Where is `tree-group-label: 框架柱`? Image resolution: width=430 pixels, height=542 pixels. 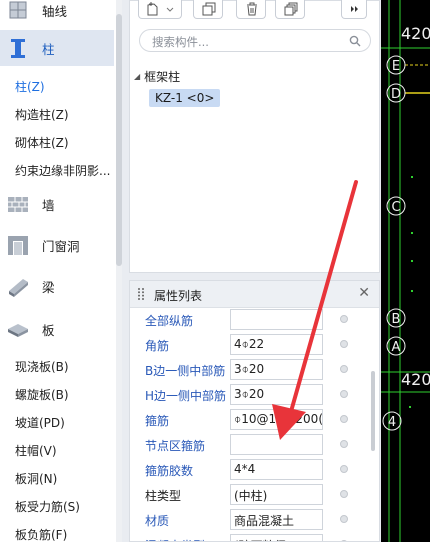 tree-group-label: 框架柱 is located at coordinates (162, 77).